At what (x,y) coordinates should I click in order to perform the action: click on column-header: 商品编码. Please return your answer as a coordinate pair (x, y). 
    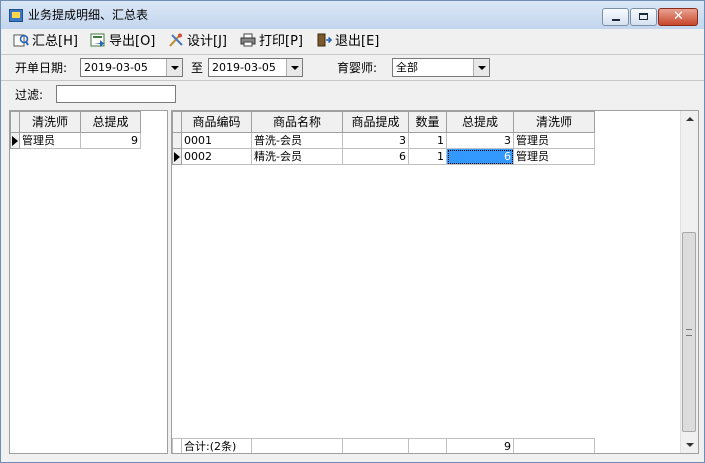
    Looking at the image, I should click on (216, 122).